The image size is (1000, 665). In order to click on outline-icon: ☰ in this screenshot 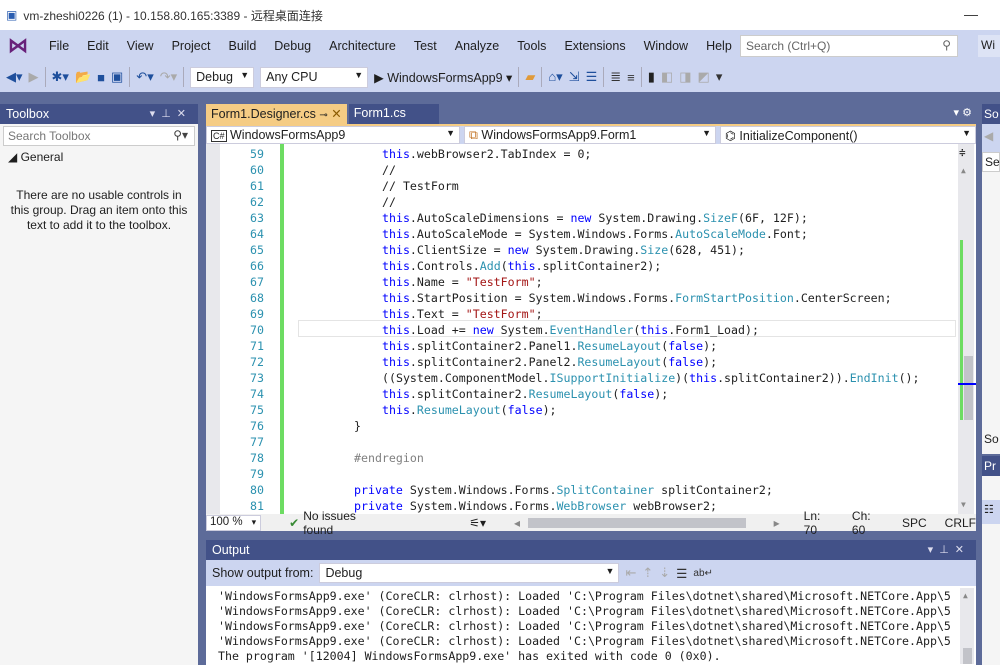, I will do `click(592, 77)`.